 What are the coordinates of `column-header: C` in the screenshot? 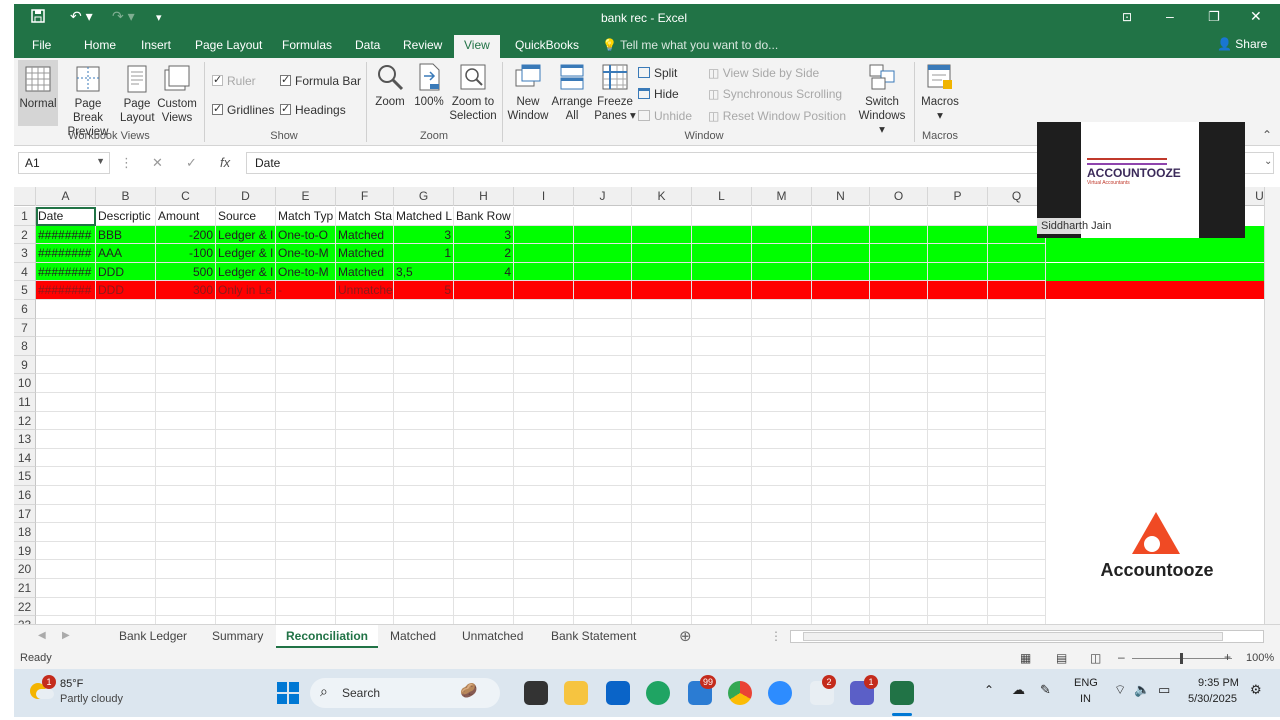 It's located at (186, 196).